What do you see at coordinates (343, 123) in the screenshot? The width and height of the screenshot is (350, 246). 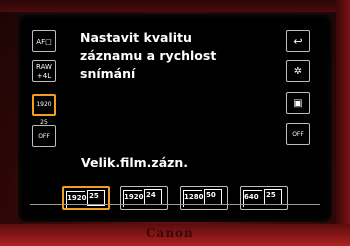 I see `camera-right-edge` at bounding box center [343, 123].